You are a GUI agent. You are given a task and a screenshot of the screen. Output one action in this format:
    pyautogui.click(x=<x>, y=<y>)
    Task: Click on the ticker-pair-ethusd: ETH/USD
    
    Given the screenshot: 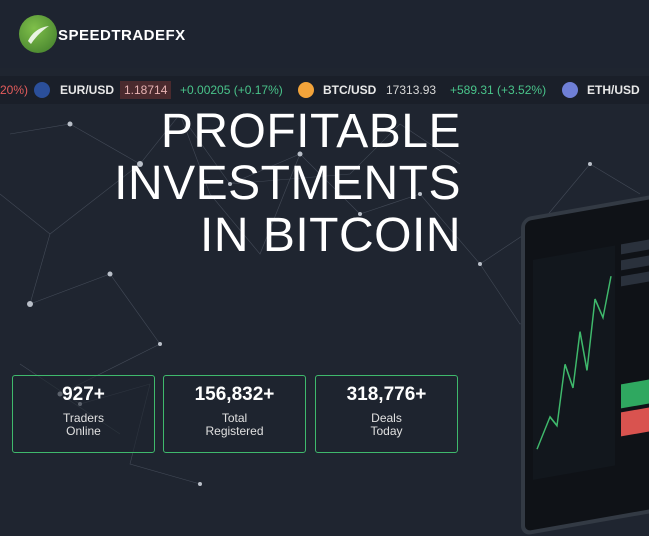 What is the action you would take?
    pyautogui.click(x=613, y=90)
    